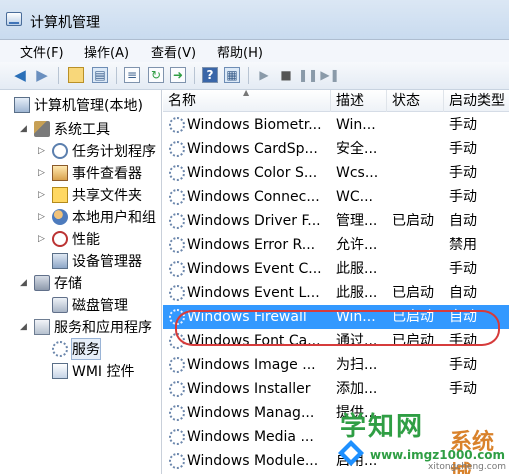 The image size is (509, 474). I want to click on title-bar: 计算机管理, so click(254, 20).